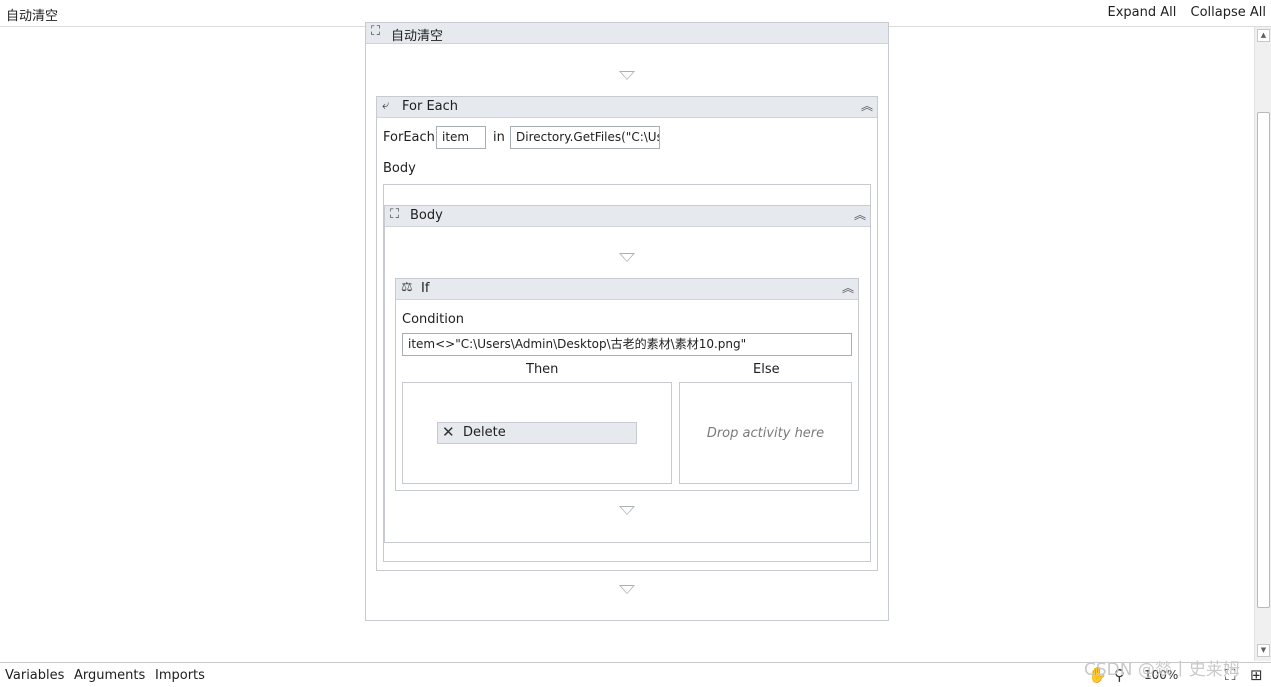  What do you see at coordinates (627, 107) in the screenshot?
I see `foreach-header: ⤶ For Each ︽` at bounding box center [627, 107].